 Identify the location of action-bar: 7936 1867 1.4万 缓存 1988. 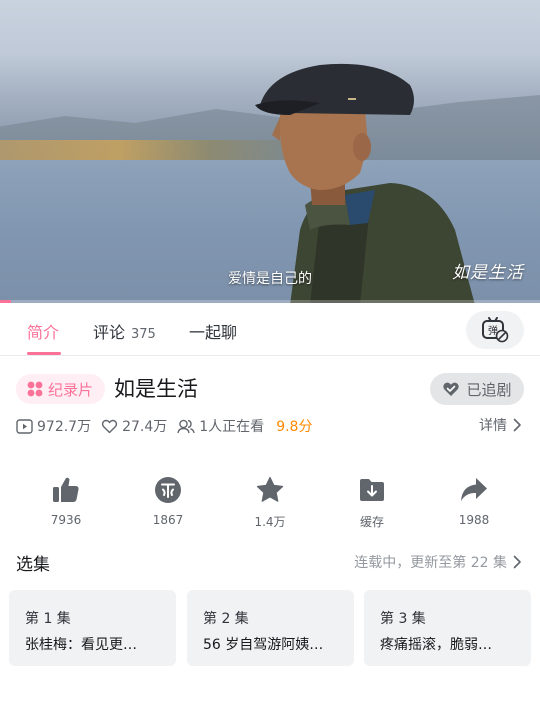
(270, 505).